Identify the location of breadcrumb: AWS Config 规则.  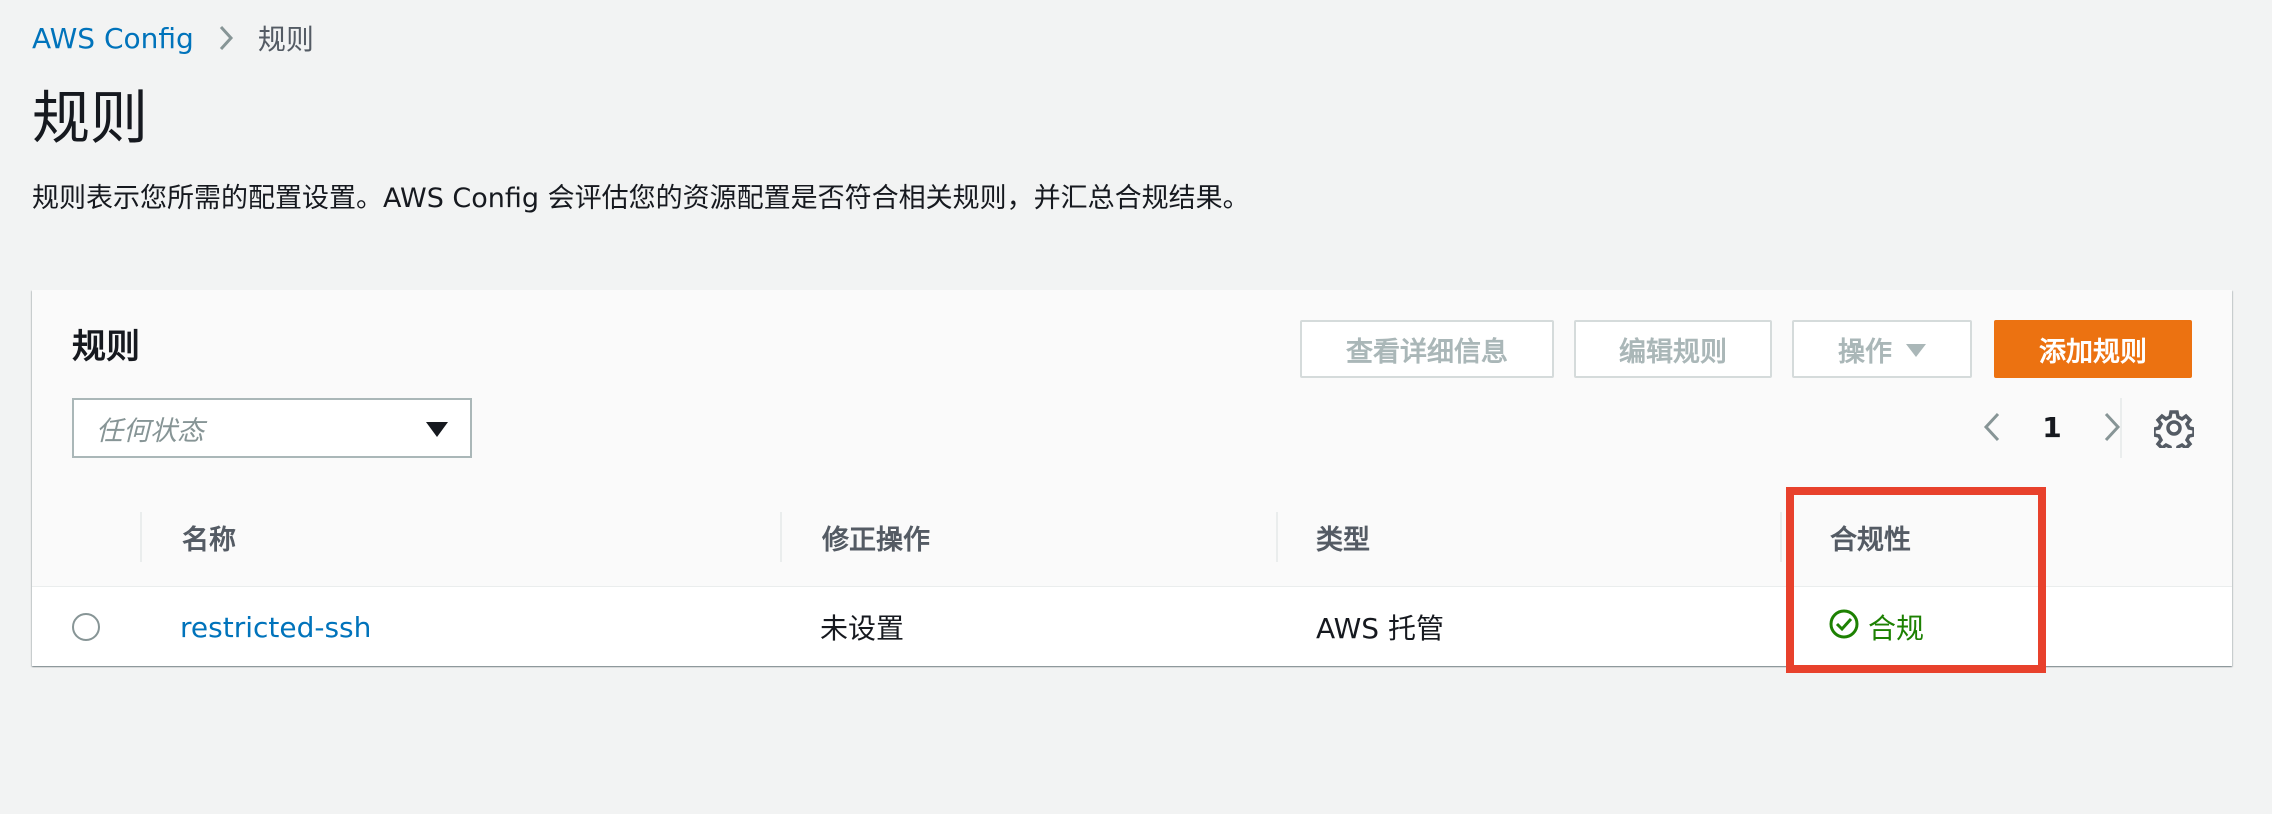
(173, 38).